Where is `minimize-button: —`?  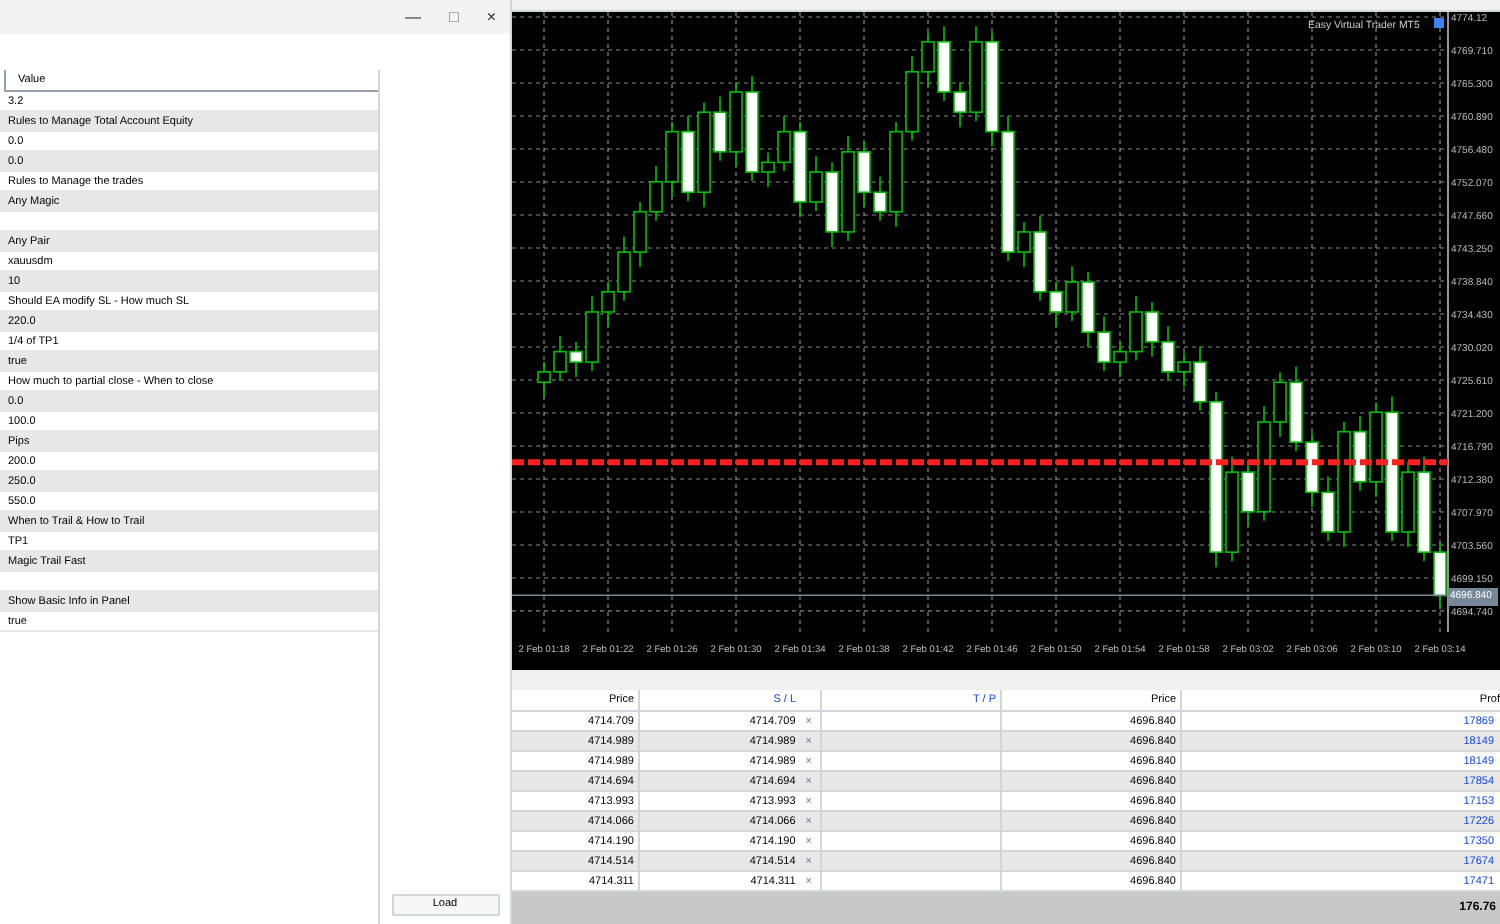 minimize-button: — is located at coordinates (412, 17).